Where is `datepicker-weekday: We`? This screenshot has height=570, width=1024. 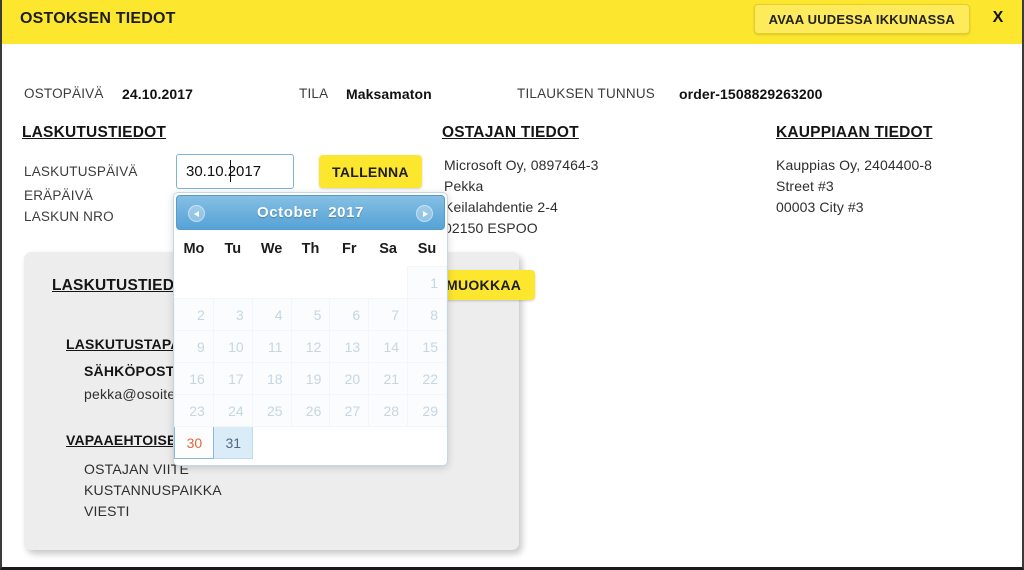 datepicker-weekday: We is located at coordinates (271, 249).